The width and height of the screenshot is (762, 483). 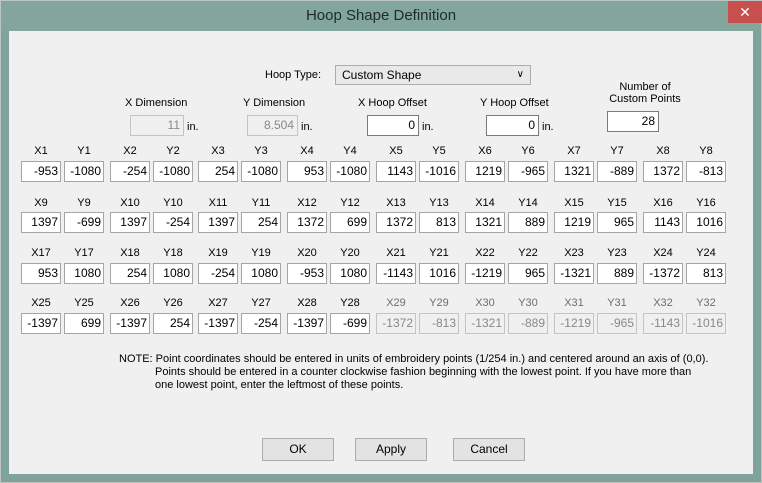 What do you see at coordinates (528, 171) in the screenshot?
I see `y-field-6: -965` at bounding box center [528, 171].